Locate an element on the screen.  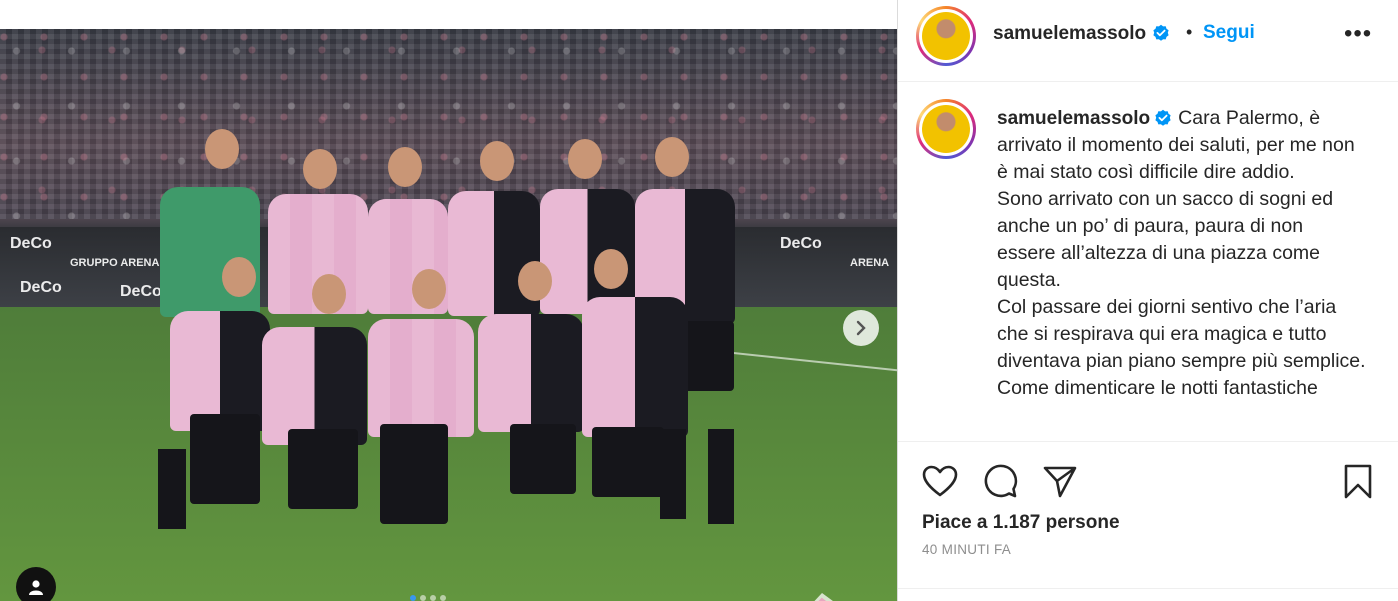
user-tag-icon is located at coordinates (36, 587).